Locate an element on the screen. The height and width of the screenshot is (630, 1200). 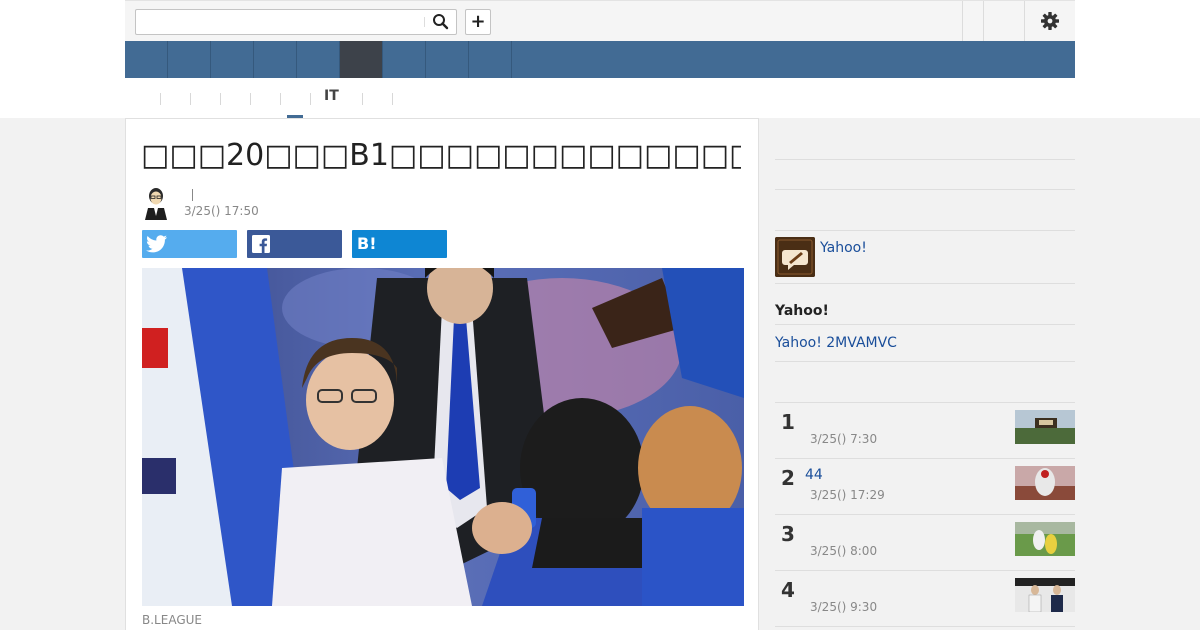
ranking-divider is located at coordinates (925, 626).